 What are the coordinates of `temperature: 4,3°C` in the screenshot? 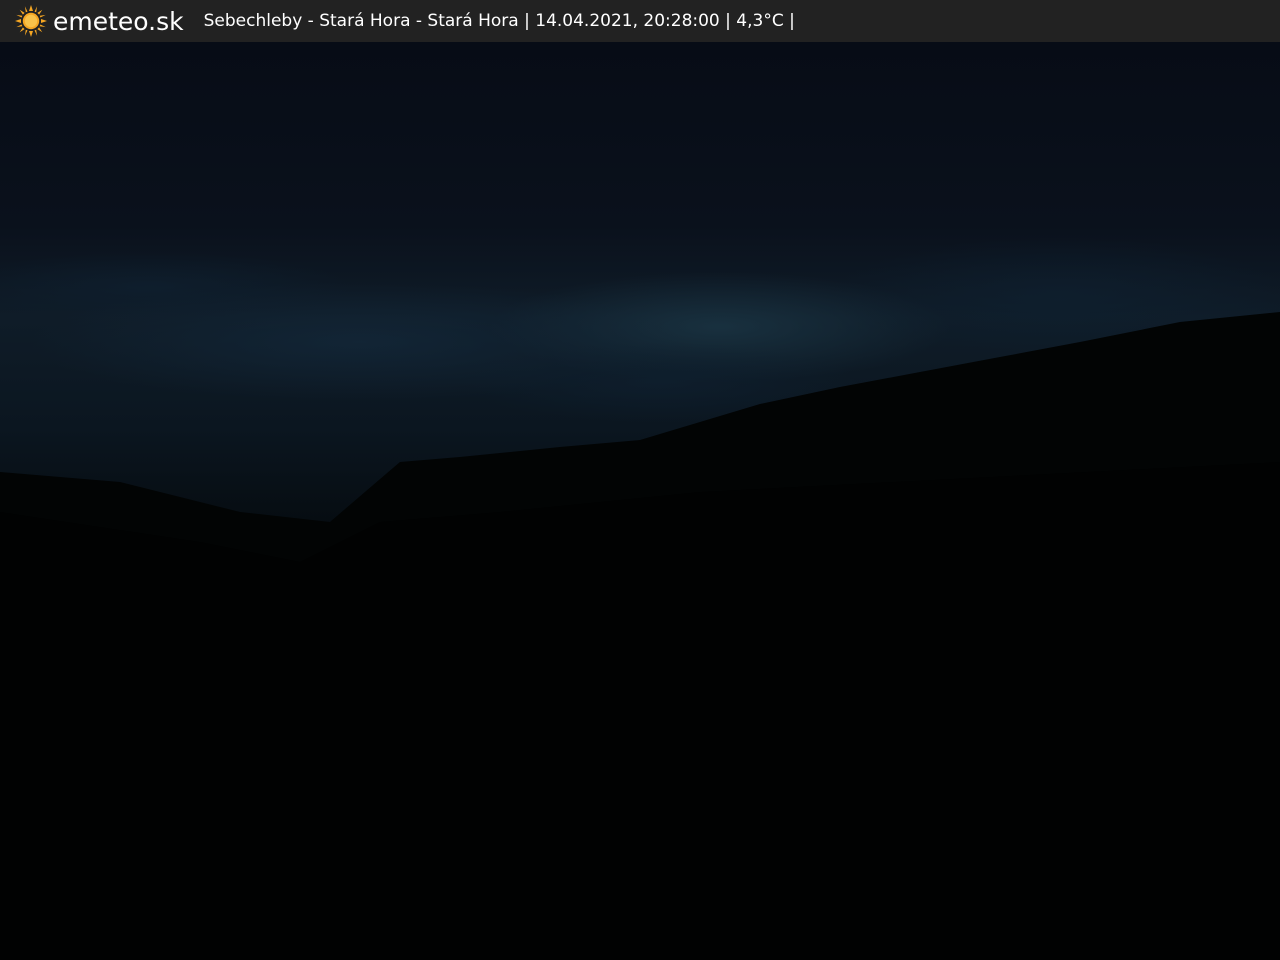 It's located at (760, 21).